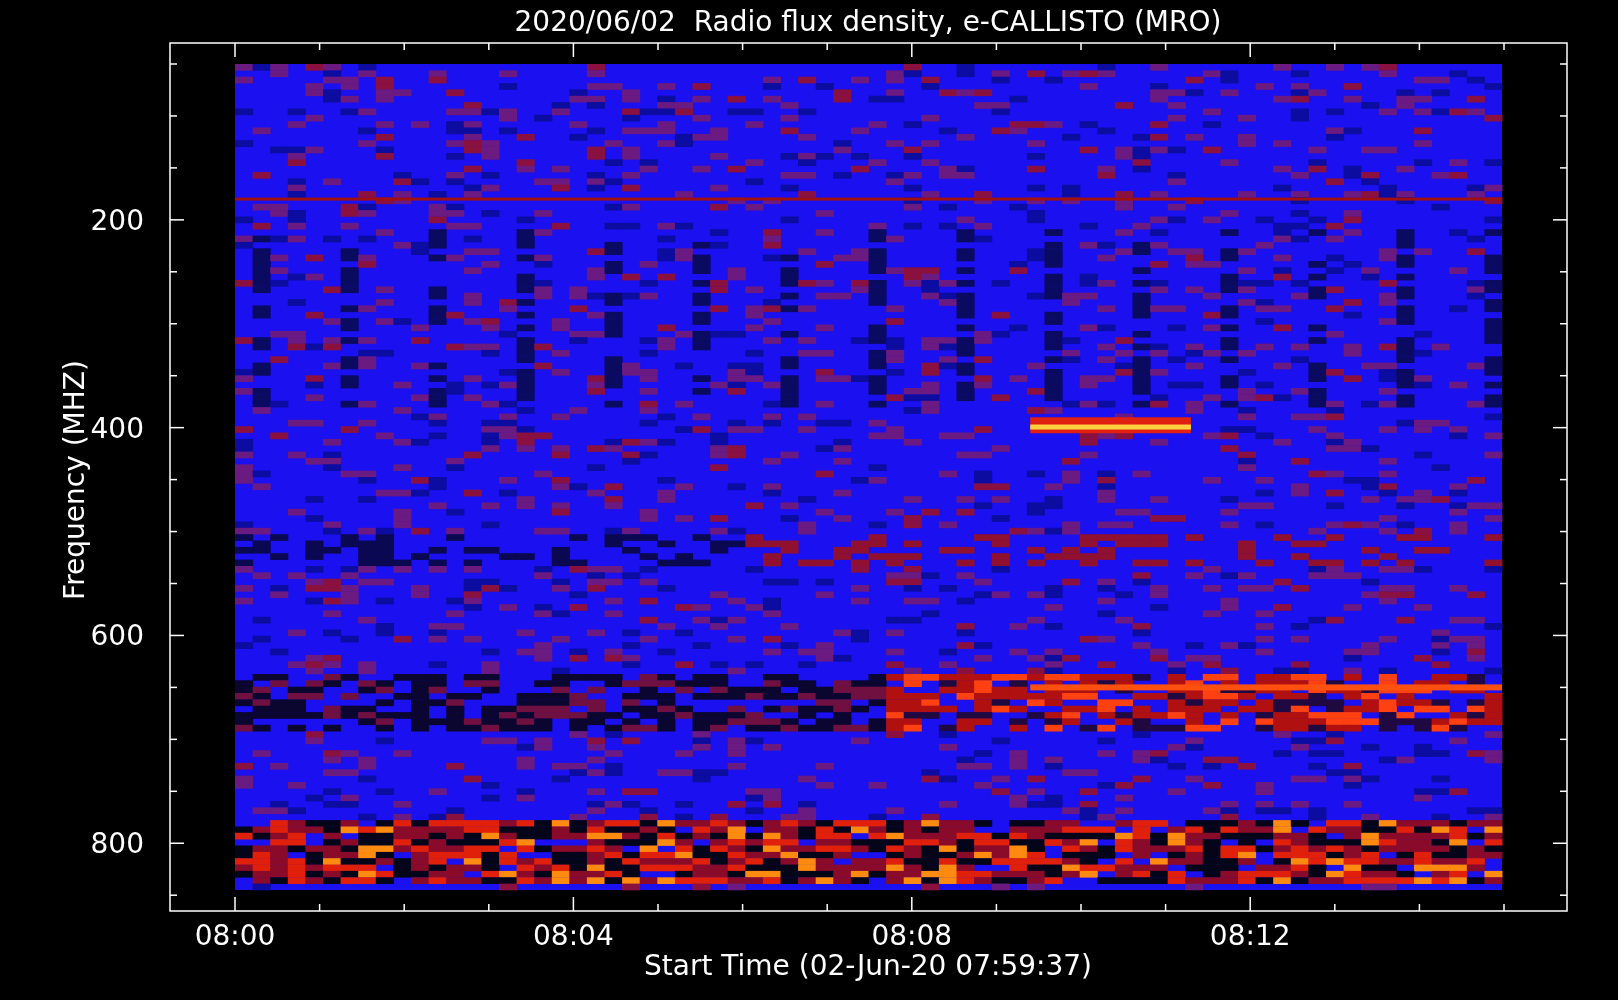 This screenshot has width=1618, height=1000. Describe the element at coordinates (1250, 935) in the screenshot. I see `x-tick-label: 08:12` at that location.